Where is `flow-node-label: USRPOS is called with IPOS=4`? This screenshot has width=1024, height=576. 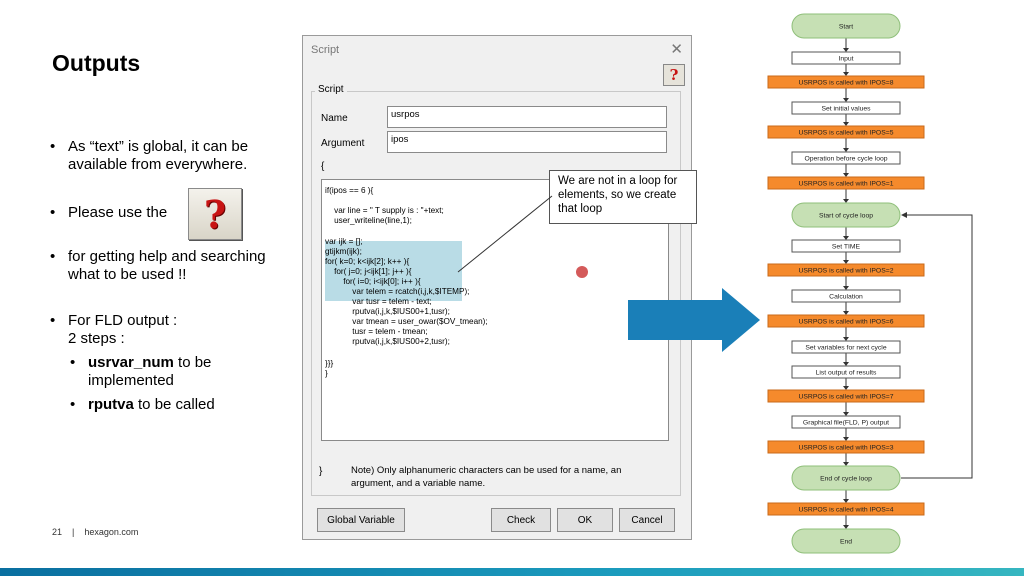 flow-node-label: USRPOS is called with IPOS=4 is located at coordinates (845, 510).